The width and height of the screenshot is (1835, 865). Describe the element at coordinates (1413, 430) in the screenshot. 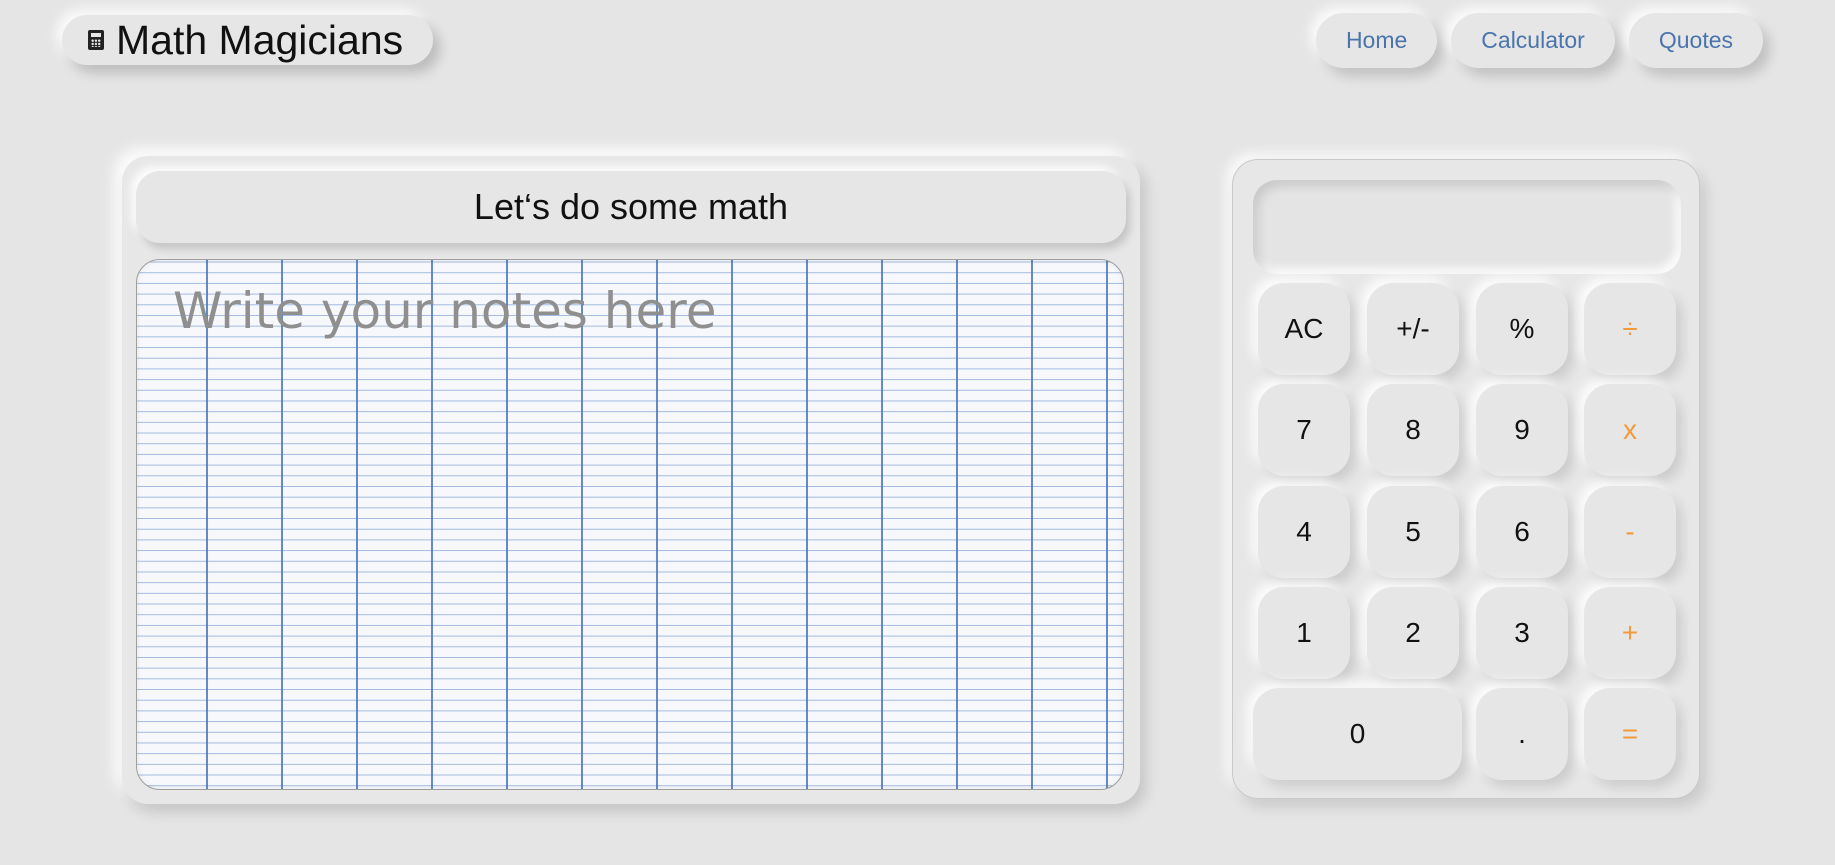

I see `key-8: 8` at that location.